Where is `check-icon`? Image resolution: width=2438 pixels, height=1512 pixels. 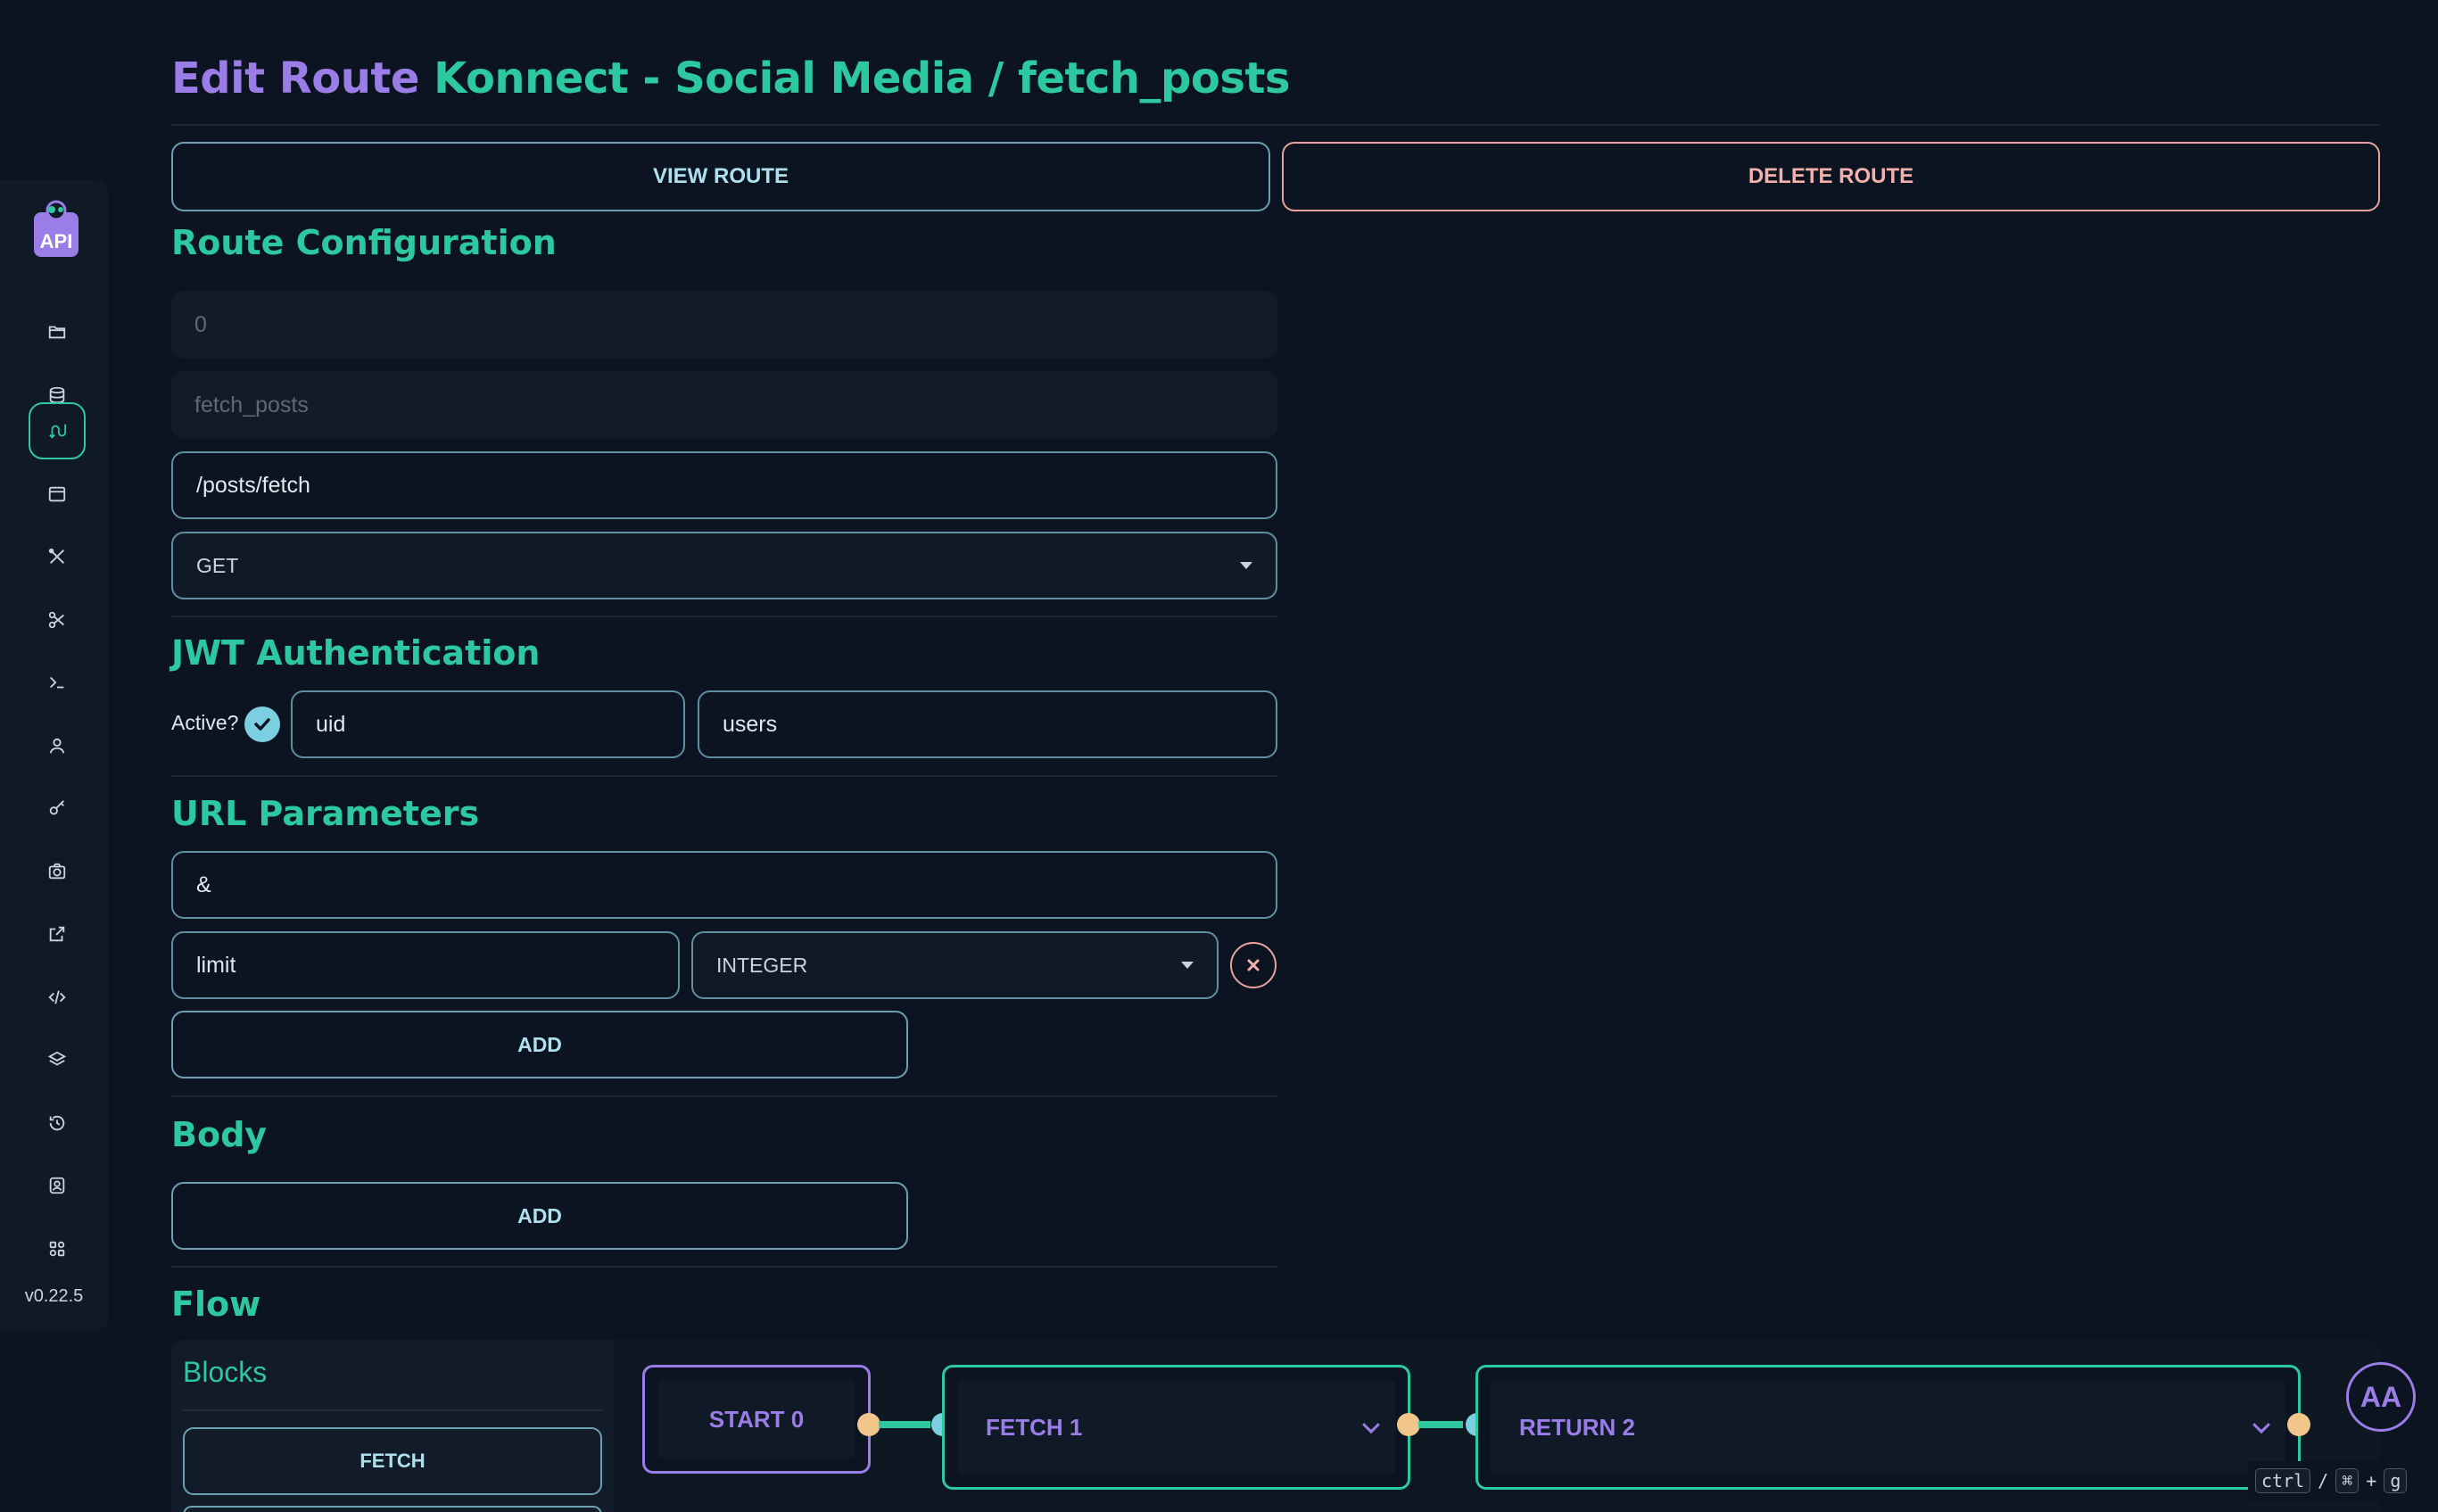 check-icon is located at coordinates (262, 724).